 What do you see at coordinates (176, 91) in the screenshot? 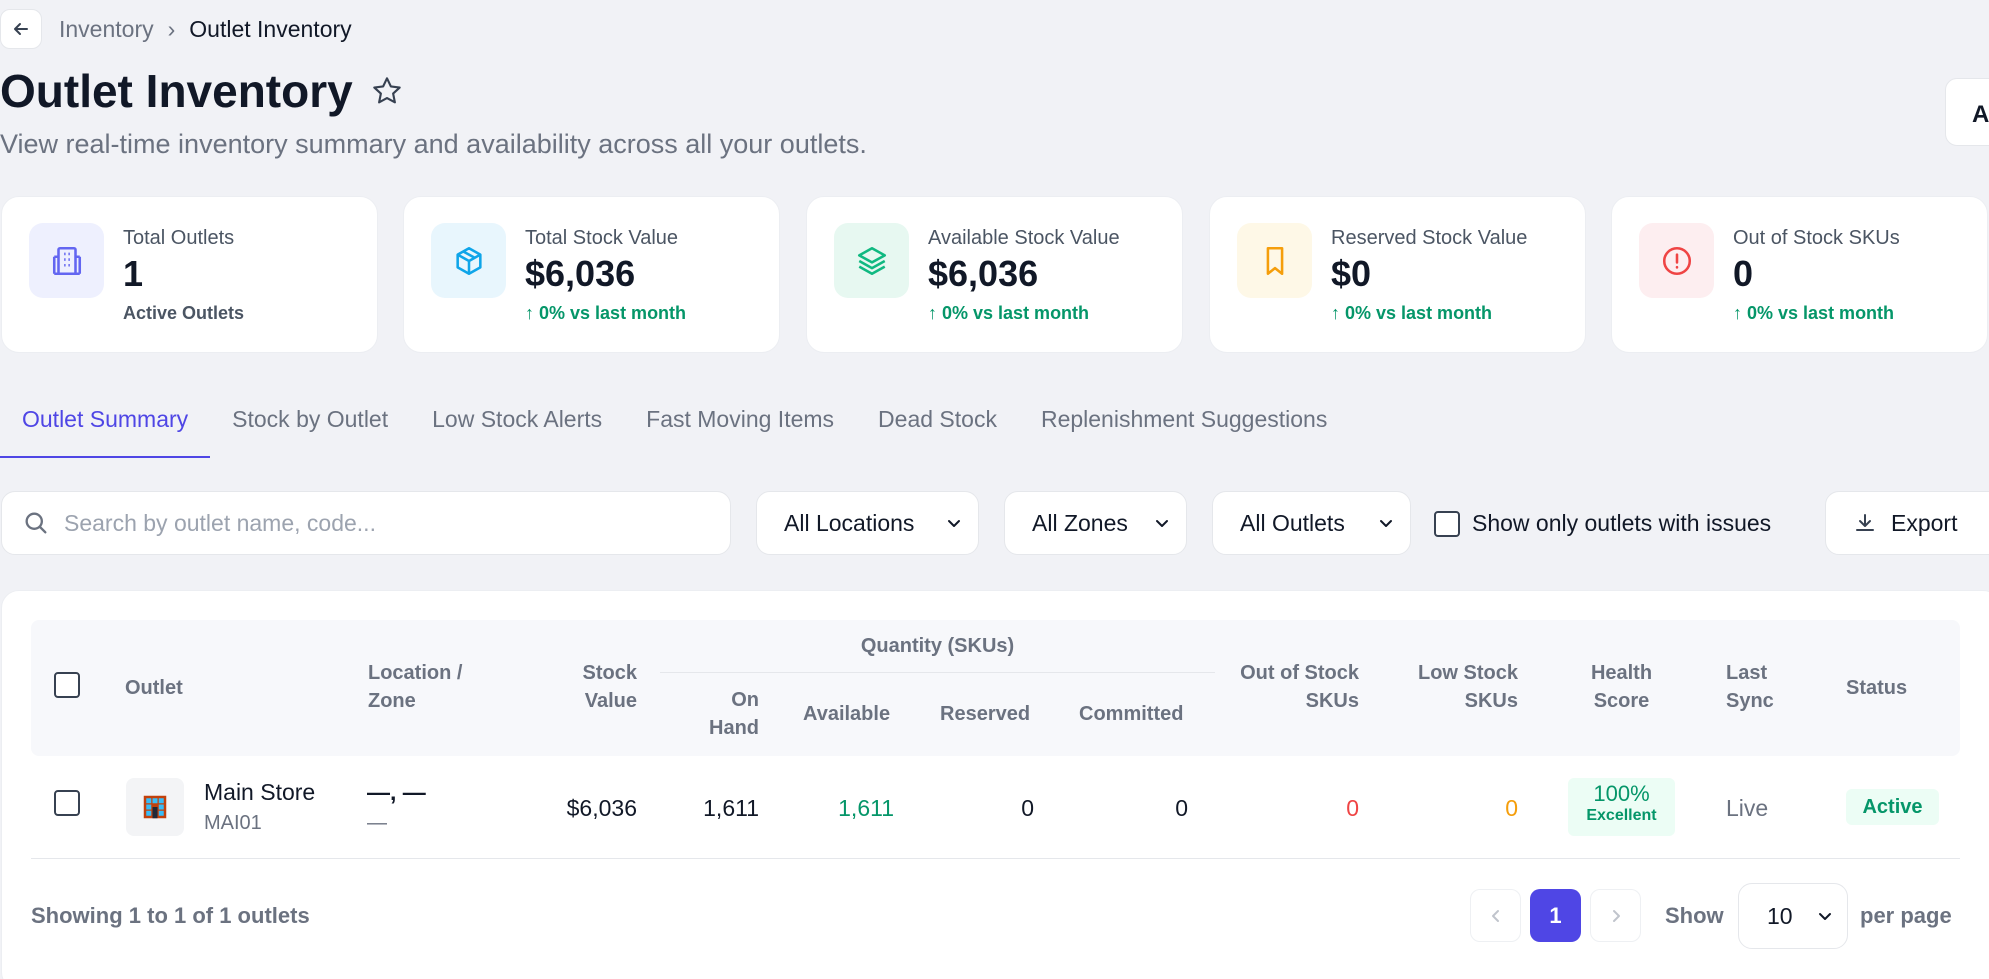
I see `page-title: Outlet Inventory` at bounding box center [176, 91].